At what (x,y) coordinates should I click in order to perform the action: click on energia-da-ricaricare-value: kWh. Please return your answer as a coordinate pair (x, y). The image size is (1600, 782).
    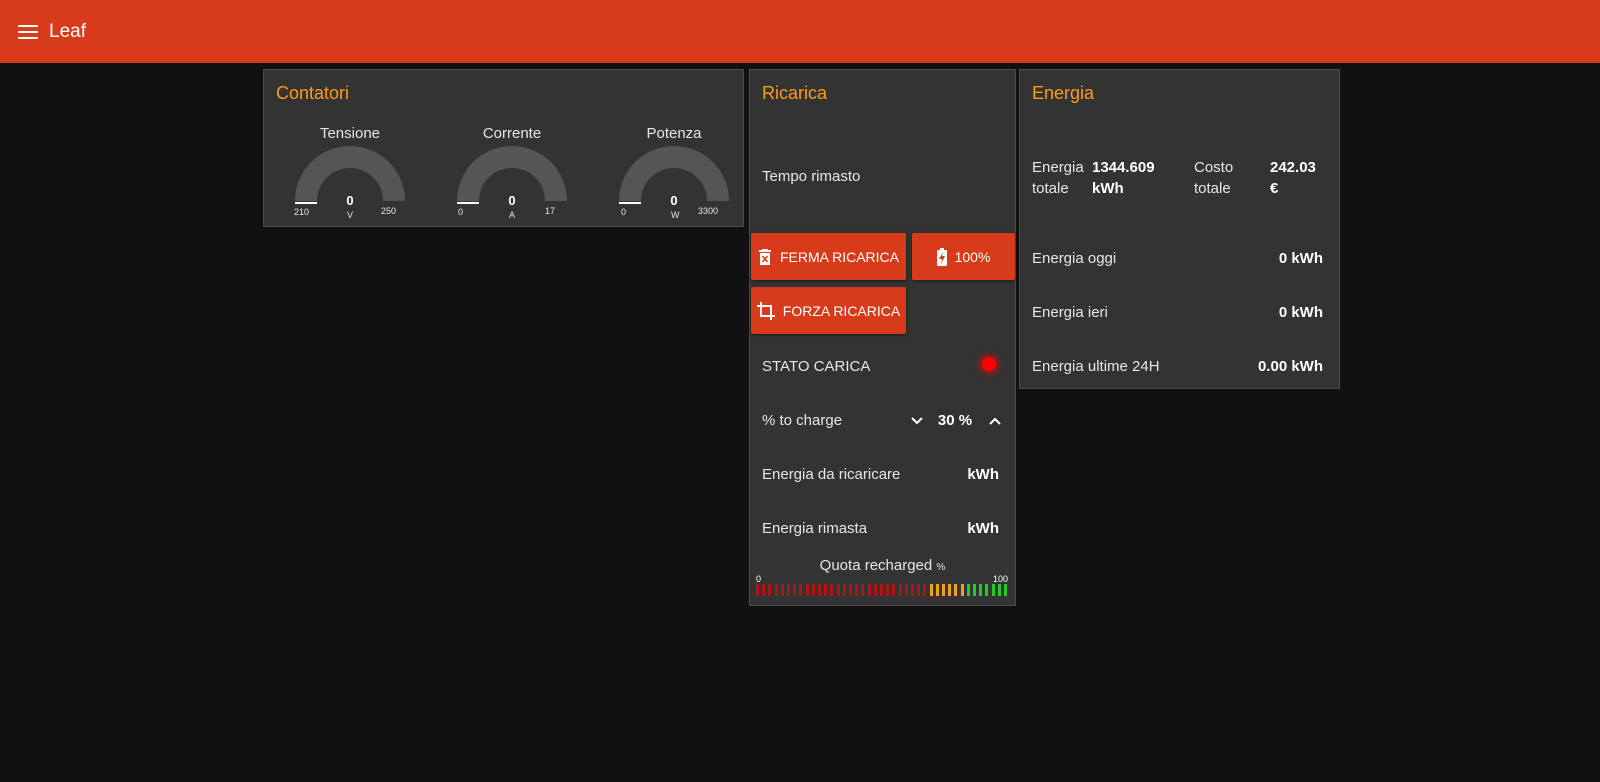
    Looking at the image, I should click on (983, 474).